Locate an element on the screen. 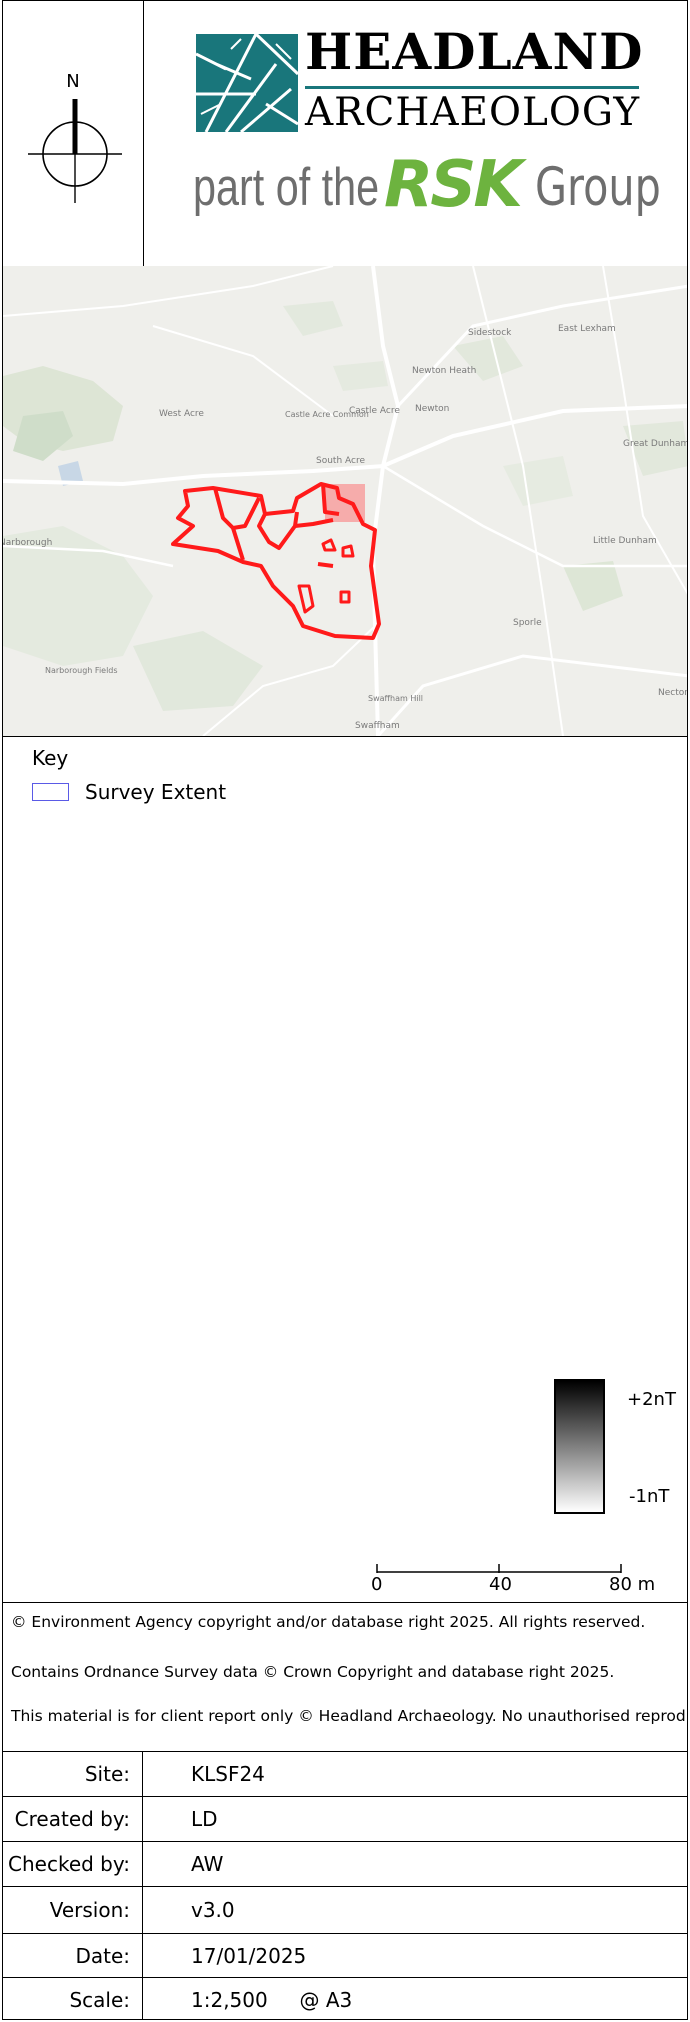 The image size is (690, 2022). place-label: Necton is located at coordinates (672, 693).